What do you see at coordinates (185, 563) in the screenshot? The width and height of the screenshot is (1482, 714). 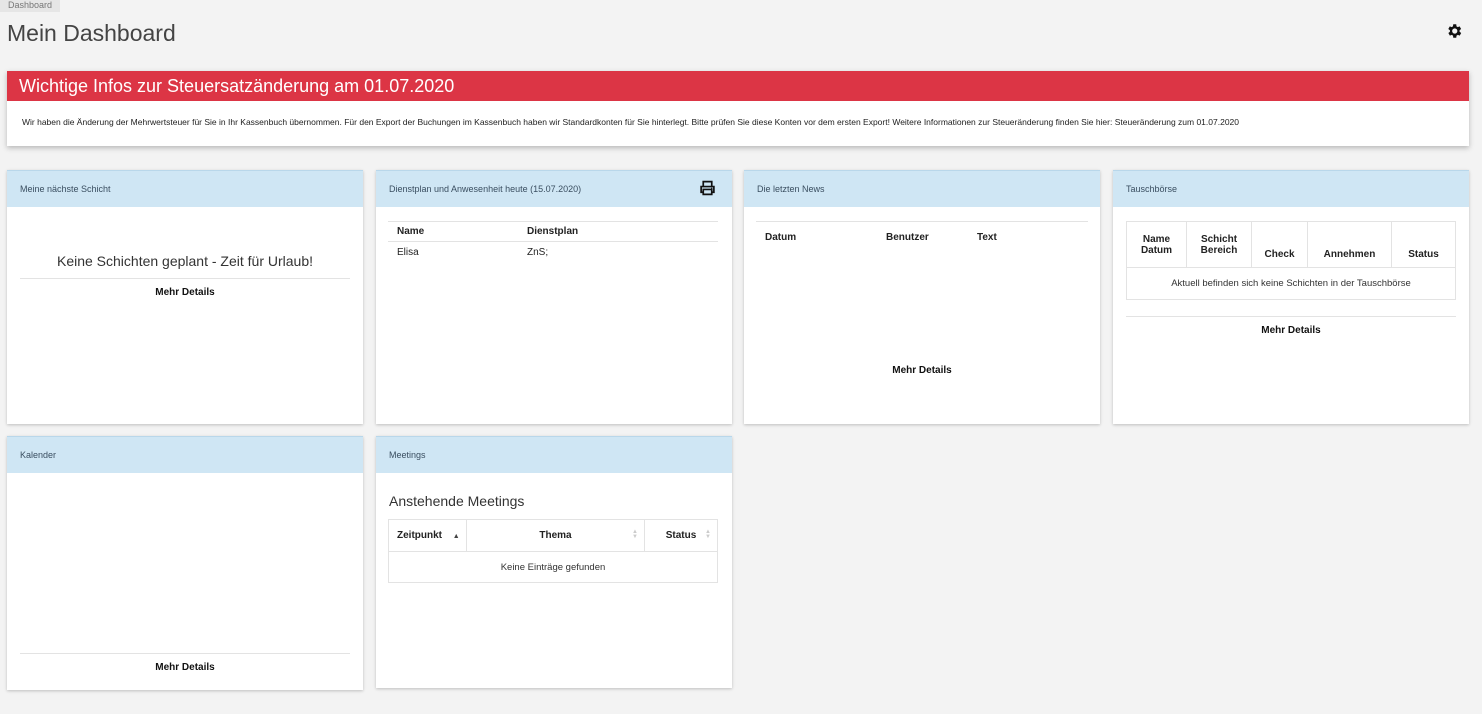 I see `card-calendar: Kalender Mehr Details` at bounding box center [185, 563].